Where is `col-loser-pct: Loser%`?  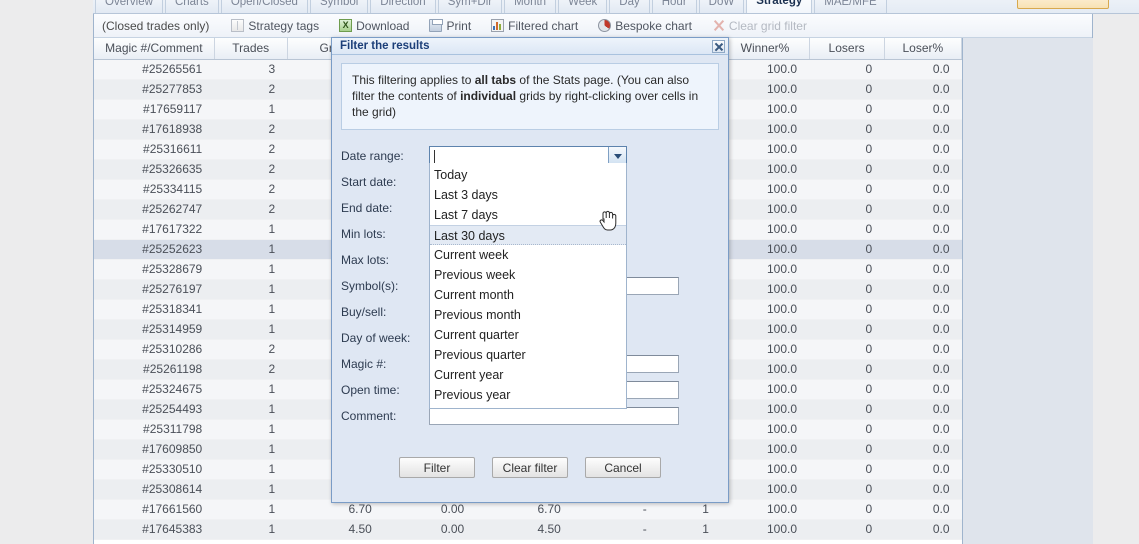
col-loser-pct: Loser% is located at coordinates (923, 49).